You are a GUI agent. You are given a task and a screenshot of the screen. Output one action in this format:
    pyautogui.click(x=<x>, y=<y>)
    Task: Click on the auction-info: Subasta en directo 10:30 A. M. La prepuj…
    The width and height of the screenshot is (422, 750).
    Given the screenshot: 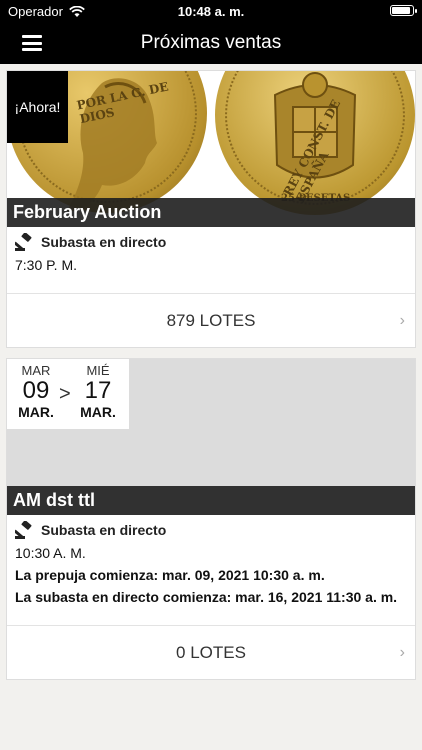 What is the action you would take?
    pyautogui.click(x=211, y=563)
    